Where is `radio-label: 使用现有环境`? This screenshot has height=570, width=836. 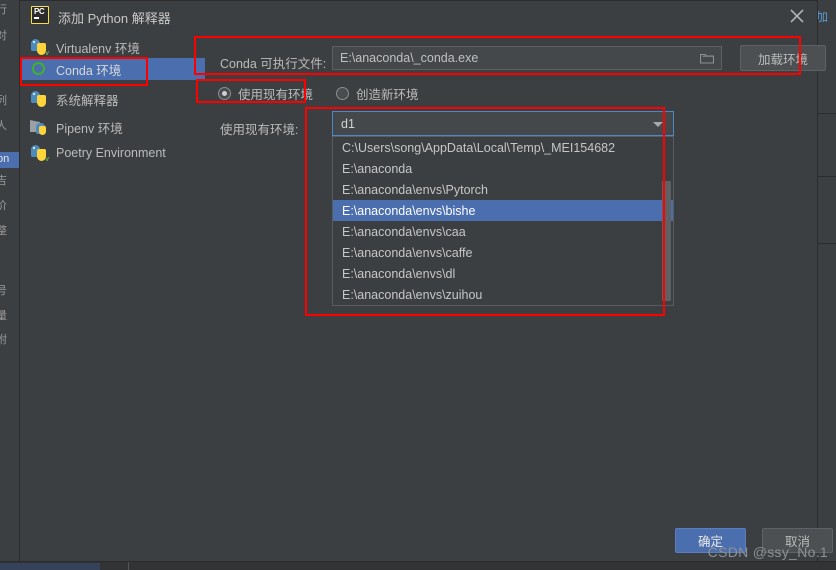
radio-label: 使用现有环境 is located at coordinates (276, 94).